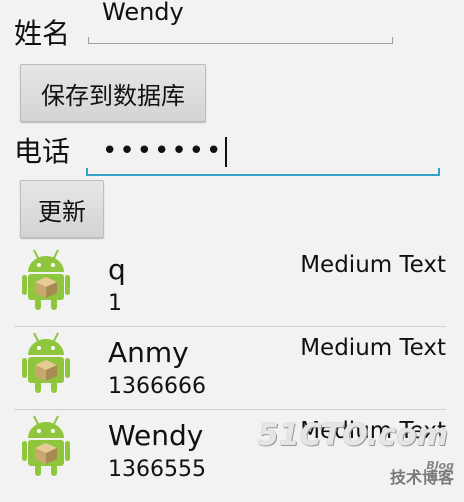 This screenshot has width=464, height=502. I want to click on item-name: Anmy, so click(148, 352).